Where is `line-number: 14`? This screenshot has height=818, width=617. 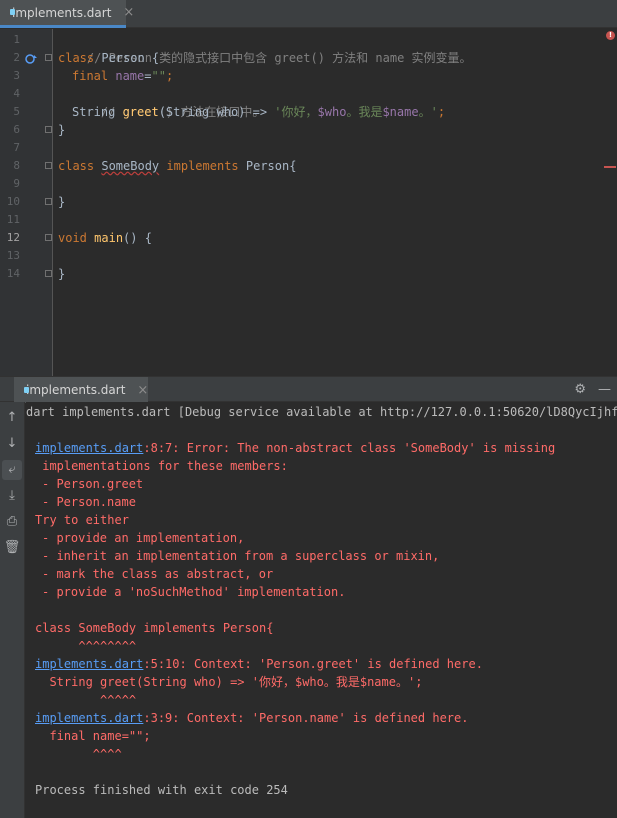 line-number: 14 is located at coordinates (13, 273).